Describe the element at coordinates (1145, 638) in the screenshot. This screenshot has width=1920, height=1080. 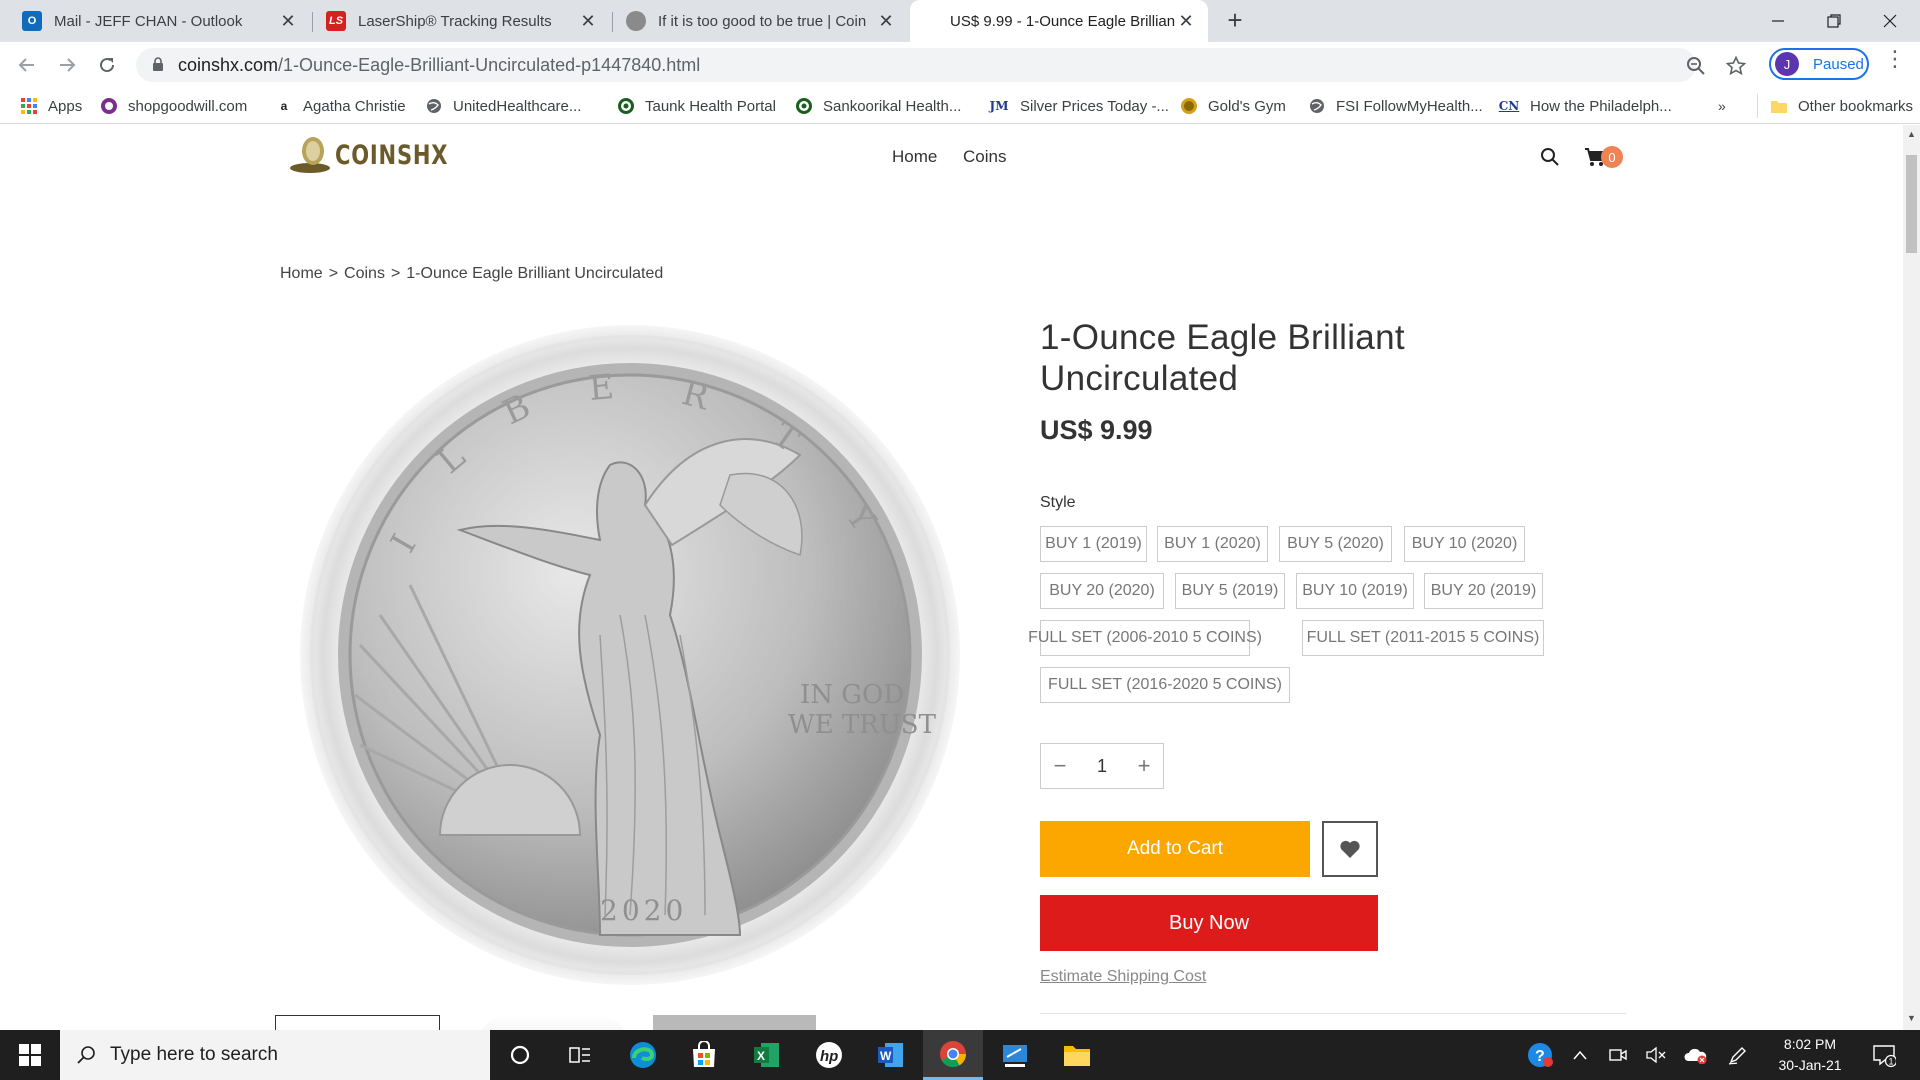
I see `style-option: FULL SET (2006-2010 5 COINS)` at that location.